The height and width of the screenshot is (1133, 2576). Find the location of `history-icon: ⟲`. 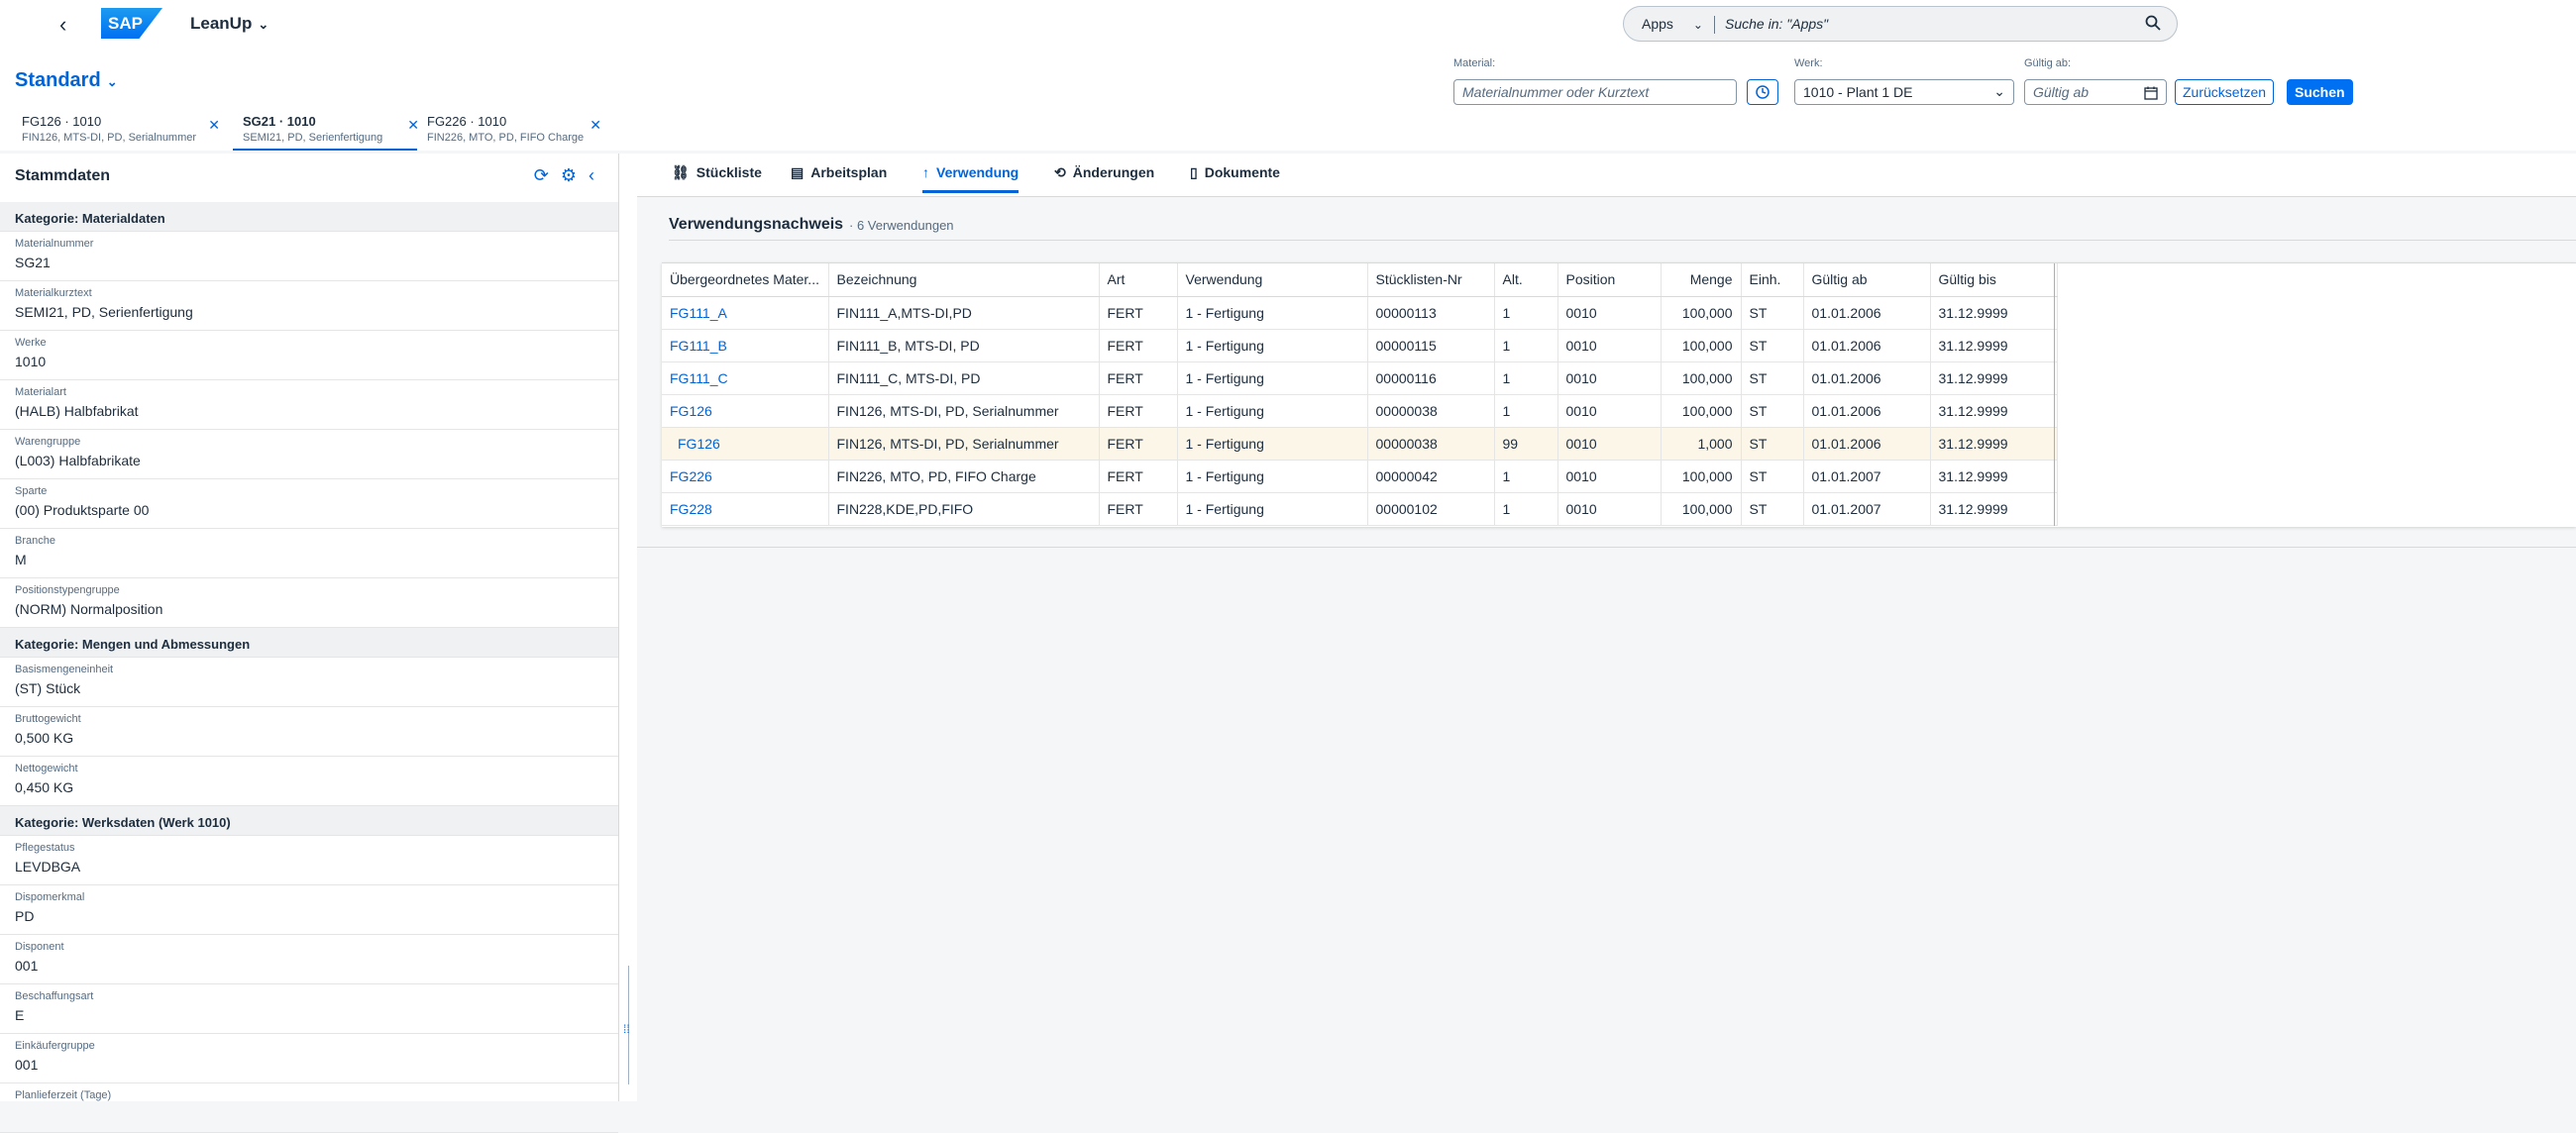

history-icon: ⟲ is located at coordinates (1060, 172).